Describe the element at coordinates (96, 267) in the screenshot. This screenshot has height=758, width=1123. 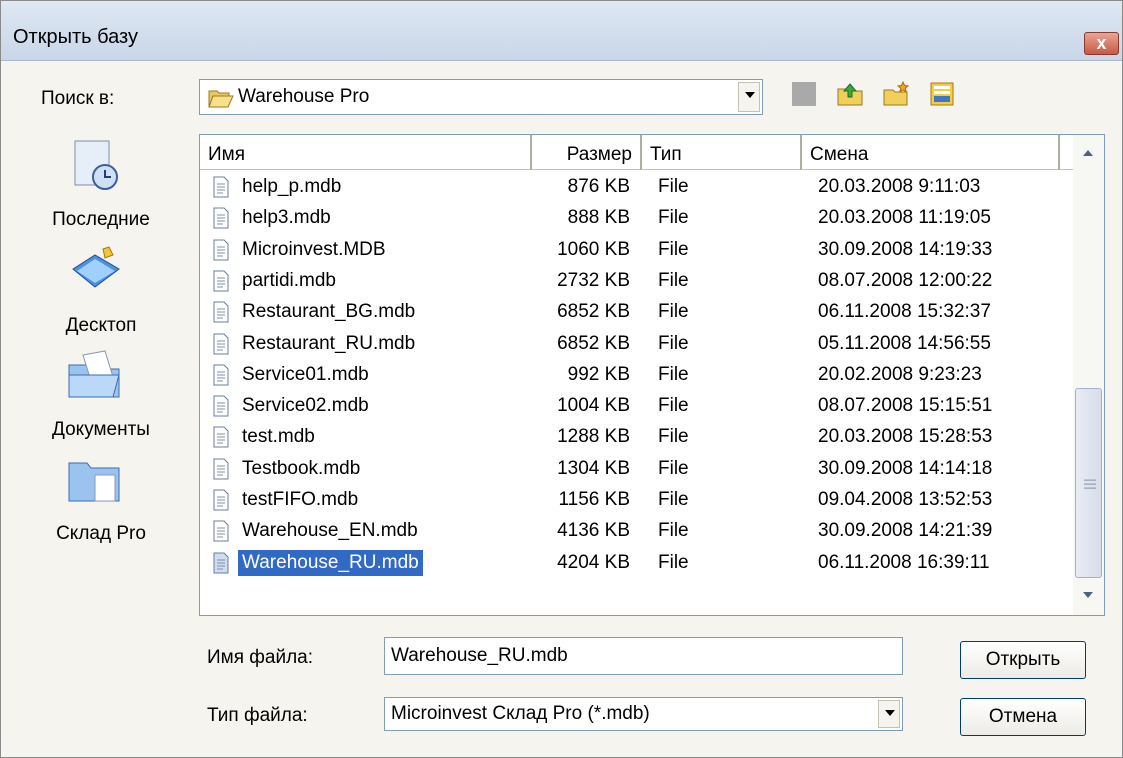
I see `desktop-icon` at that location.